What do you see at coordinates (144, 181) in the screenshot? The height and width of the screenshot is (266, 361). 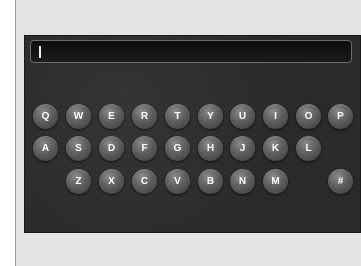 I see `key-c: C` at bounding box center [144, 181].